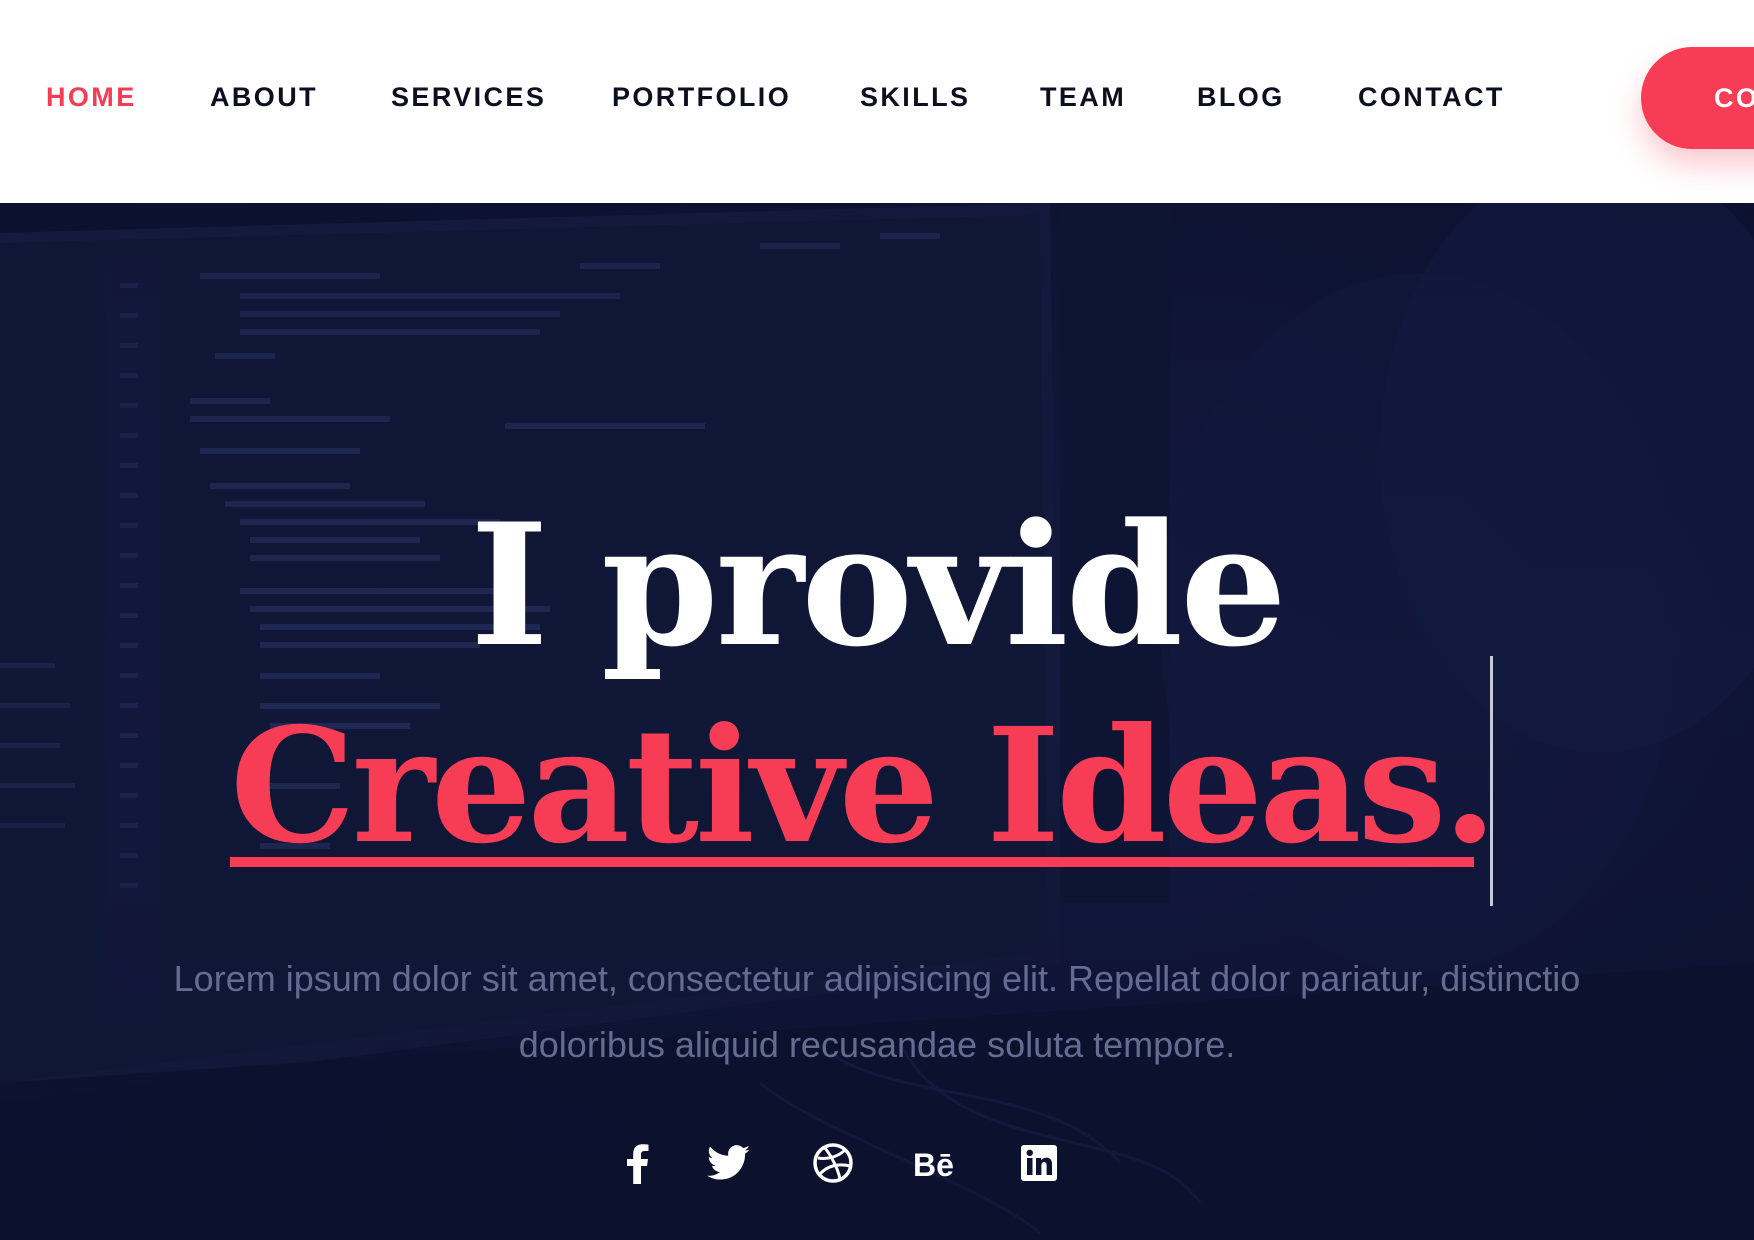 The height and width of the screenshot is (1240, 1754). I want to click on nav-item-about: ABOUT, so click(264, 97).